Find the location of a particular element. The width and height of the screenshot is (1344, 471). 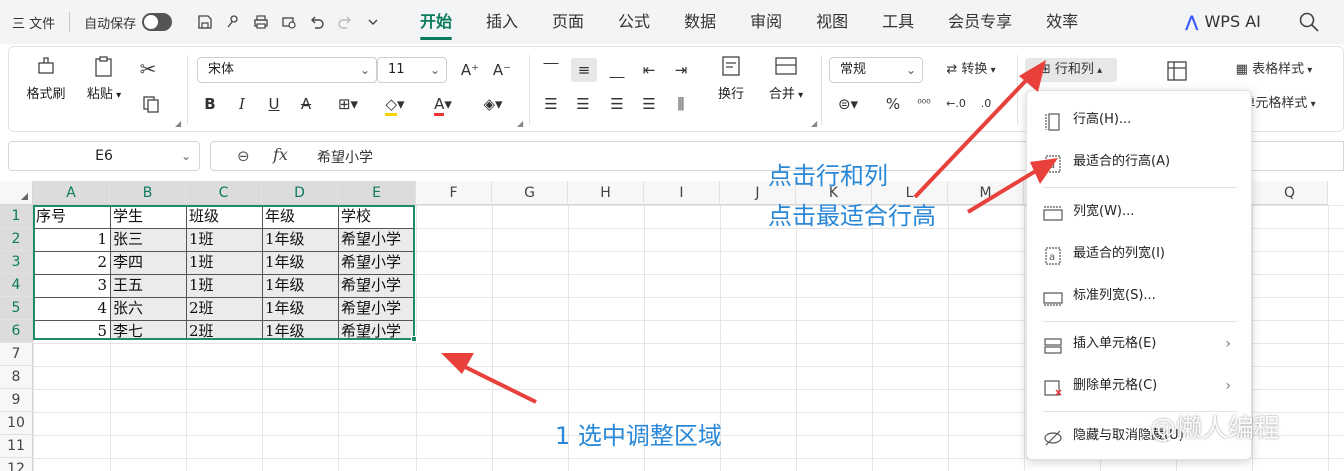

align-center-icon: ☰ is located at coordinates (583, 104).